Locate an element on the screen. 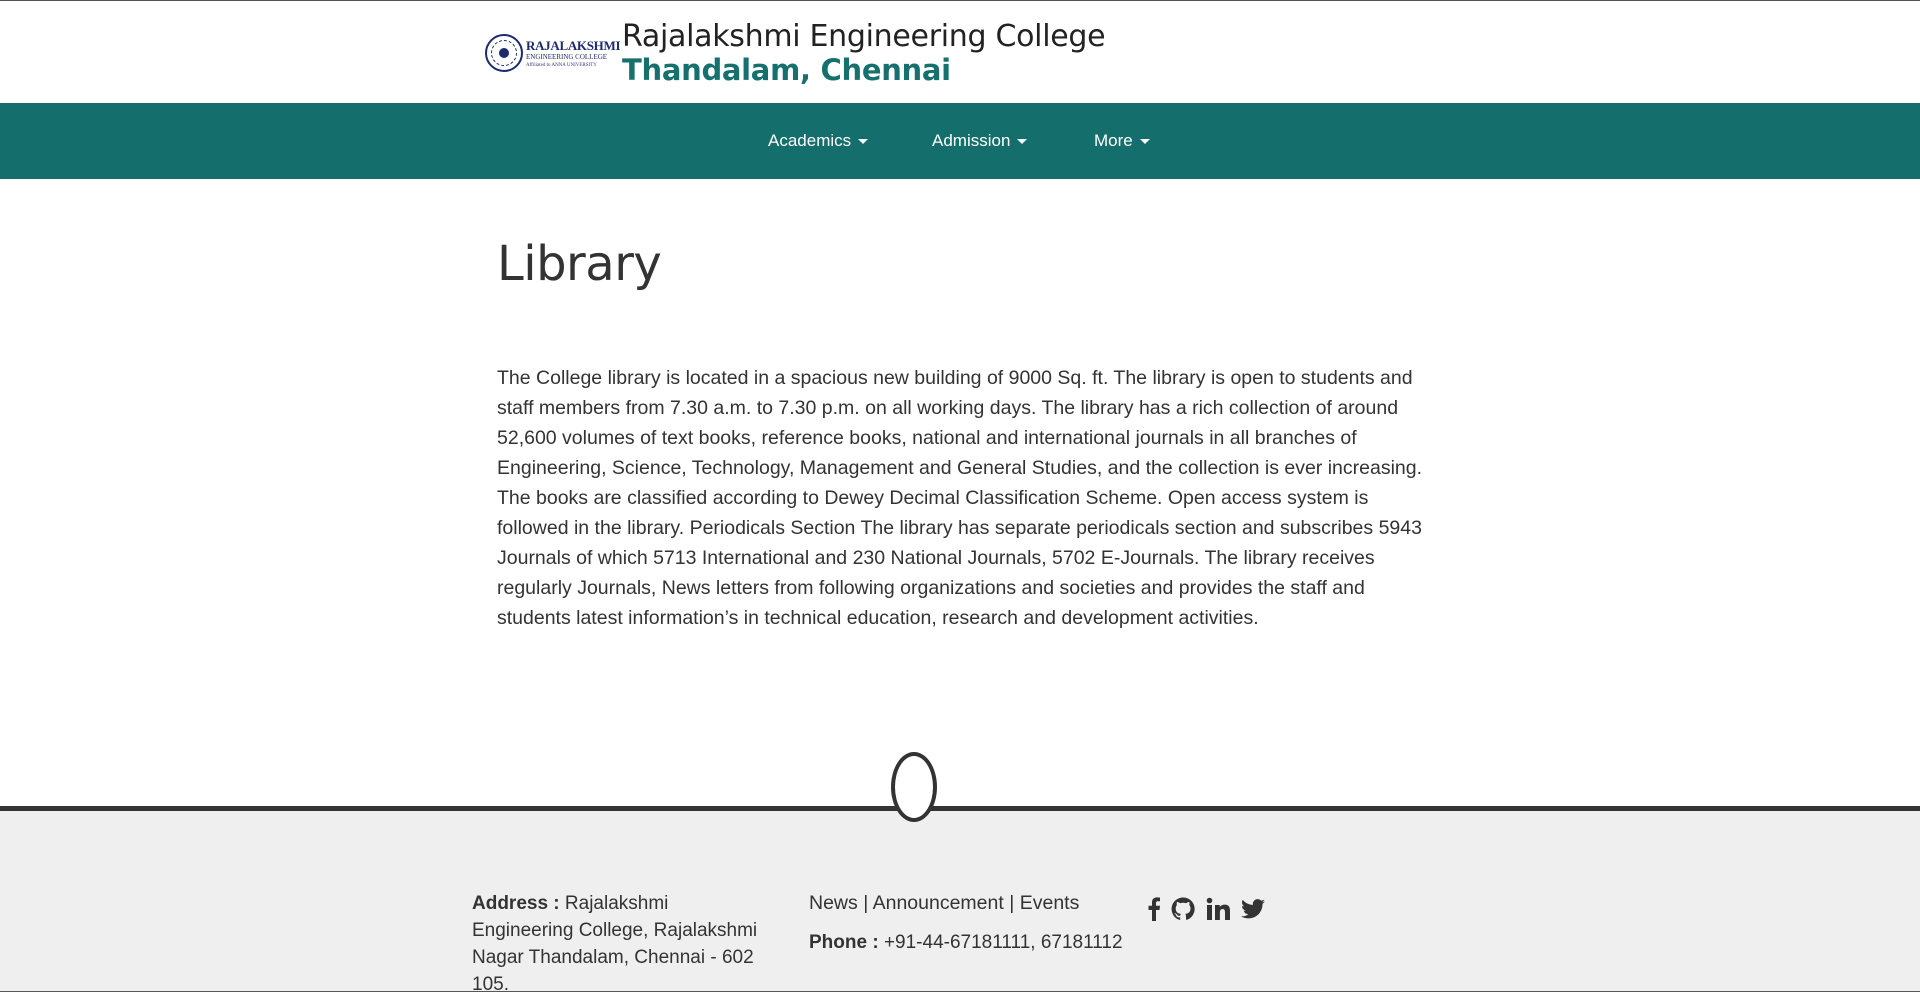  facebook-icon is located at coordinates (1154, 909).